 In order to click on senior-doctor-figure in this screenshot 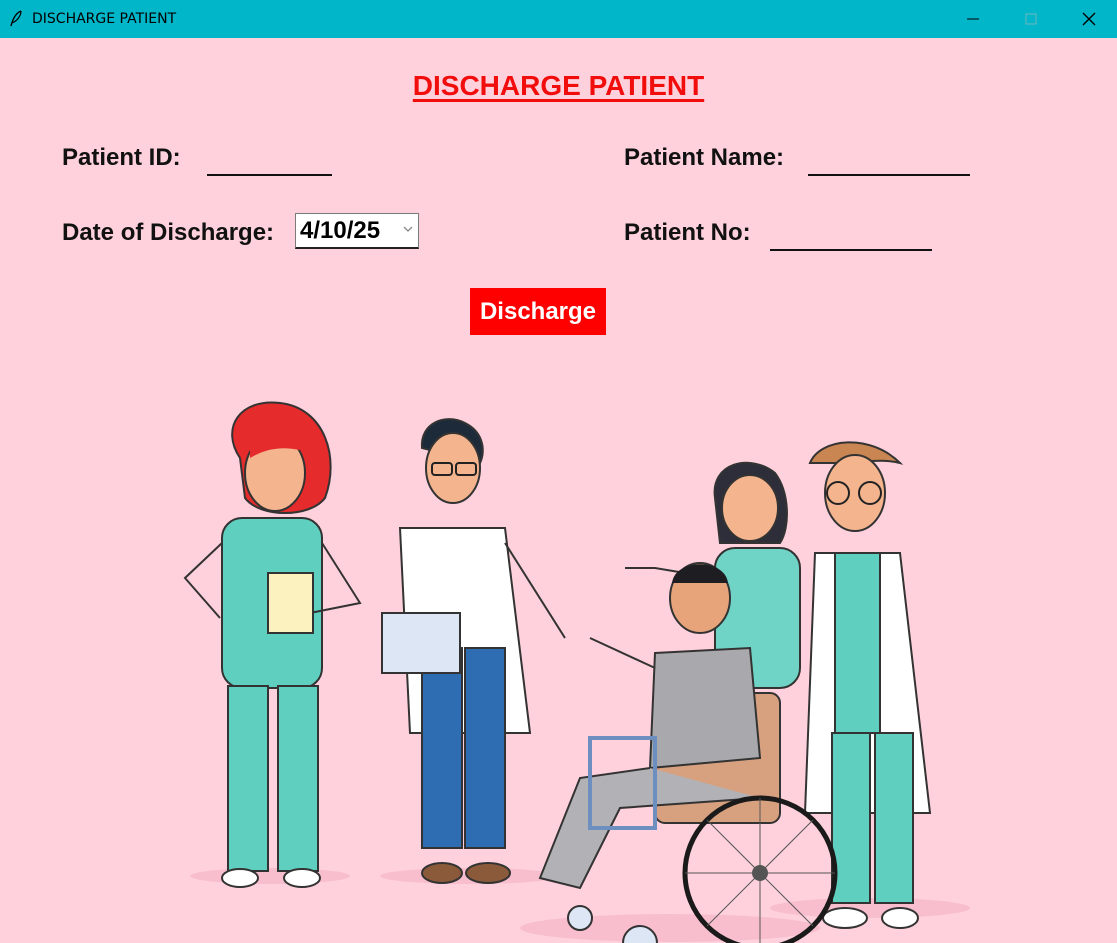, I will do `click(867, 685)`.